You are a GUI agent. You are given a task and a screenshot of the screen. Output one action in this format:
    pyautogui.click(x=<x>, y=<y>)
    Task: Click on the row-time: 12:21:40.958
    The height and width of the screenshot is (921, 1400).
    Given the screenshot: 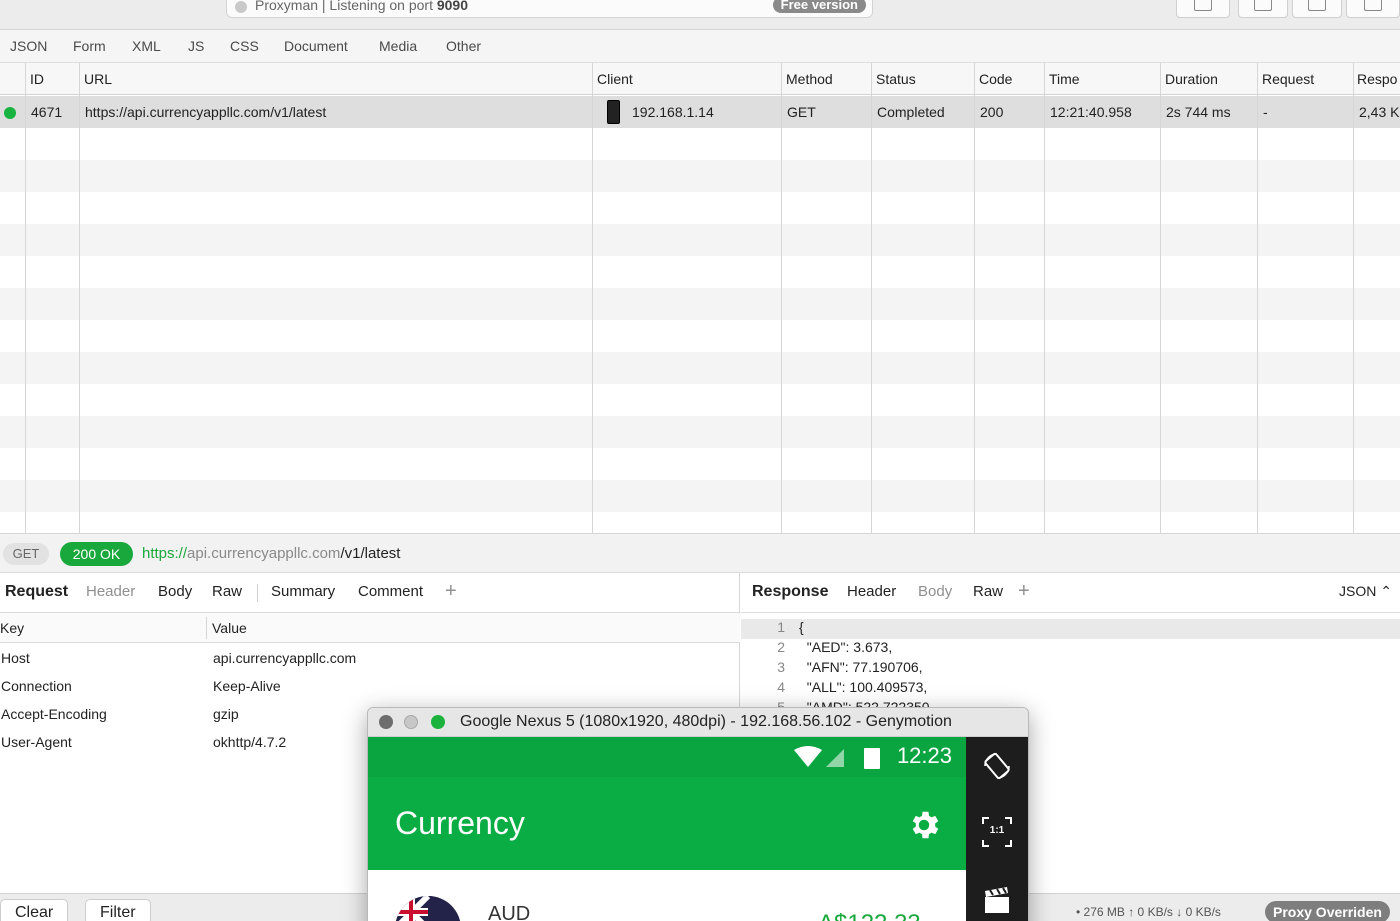 What is the action you would take?
    pyautogui.click(x=1091, y=112)
    